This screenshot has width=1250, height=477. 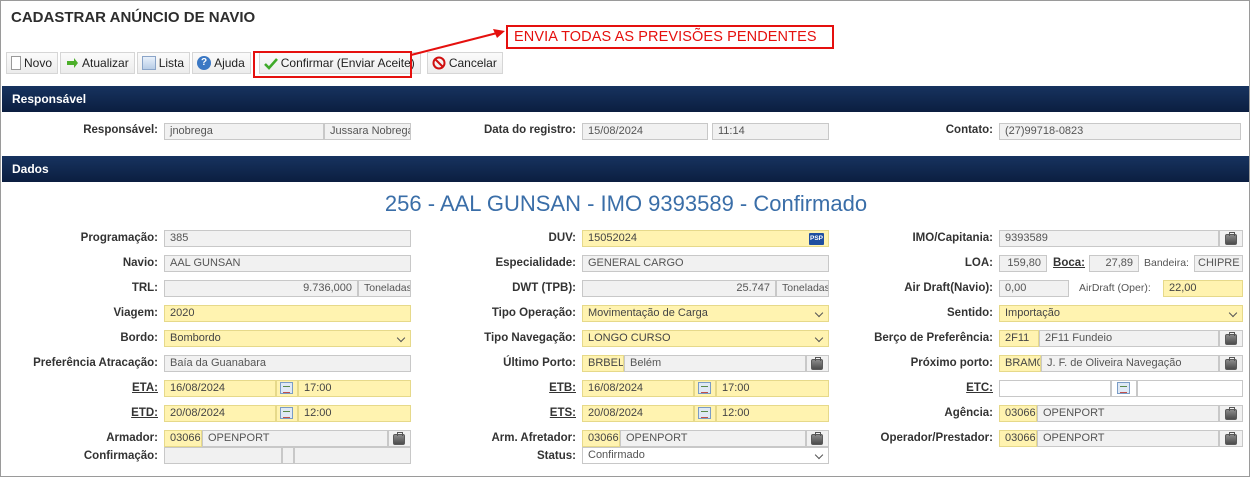 I want to click on agencia-search-button, so click(x=1231, y=413).